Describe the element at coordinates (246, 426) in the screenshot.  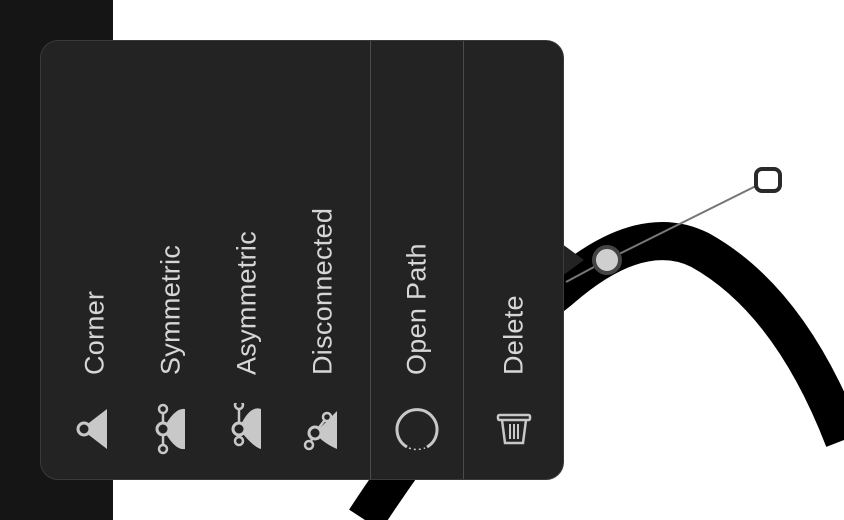
I see `asymmetric-node-icon` at that location.